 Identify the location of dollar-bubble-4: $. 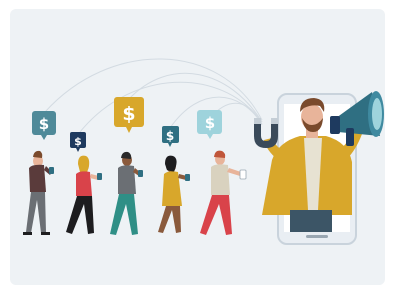
(170, 136).